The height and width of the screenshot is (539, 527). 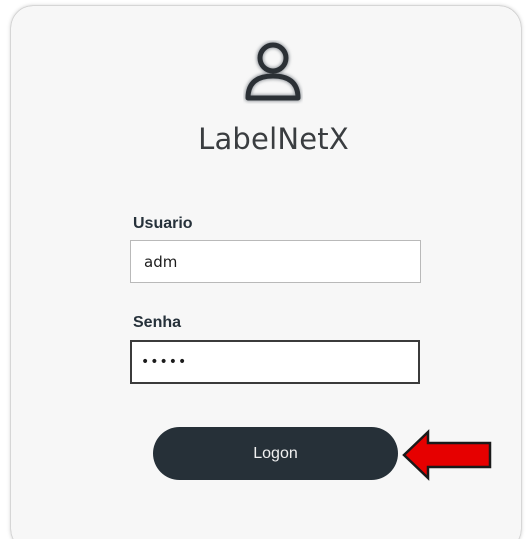 What do you see at coordinates (161, 261) in the screenshot?
I see `username-value: adm` at bounding box center [161, 261].